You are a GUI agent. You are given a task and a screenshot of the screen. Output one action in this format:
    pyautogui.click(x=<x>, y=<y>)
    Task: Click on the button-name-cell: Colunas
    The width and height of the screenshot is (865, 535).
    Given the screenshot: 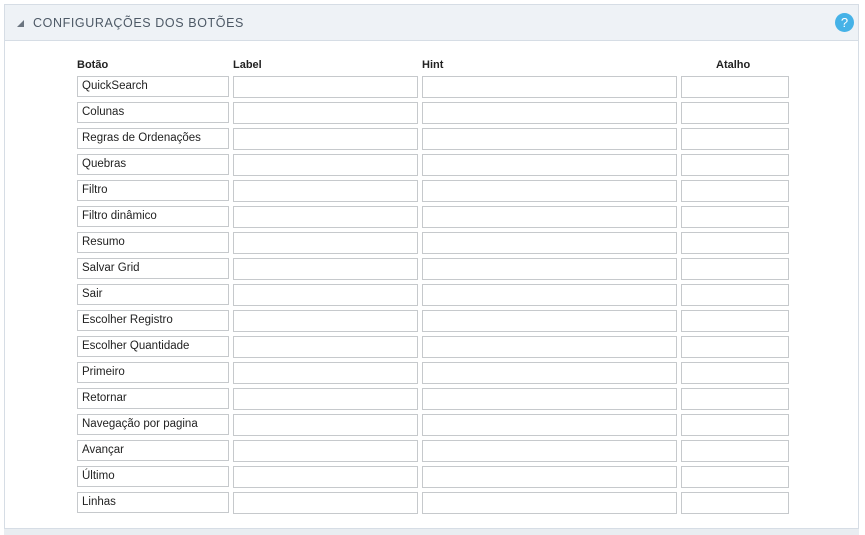 What is the action you would take?
    pyautogui.click(x=153, y=112)
    